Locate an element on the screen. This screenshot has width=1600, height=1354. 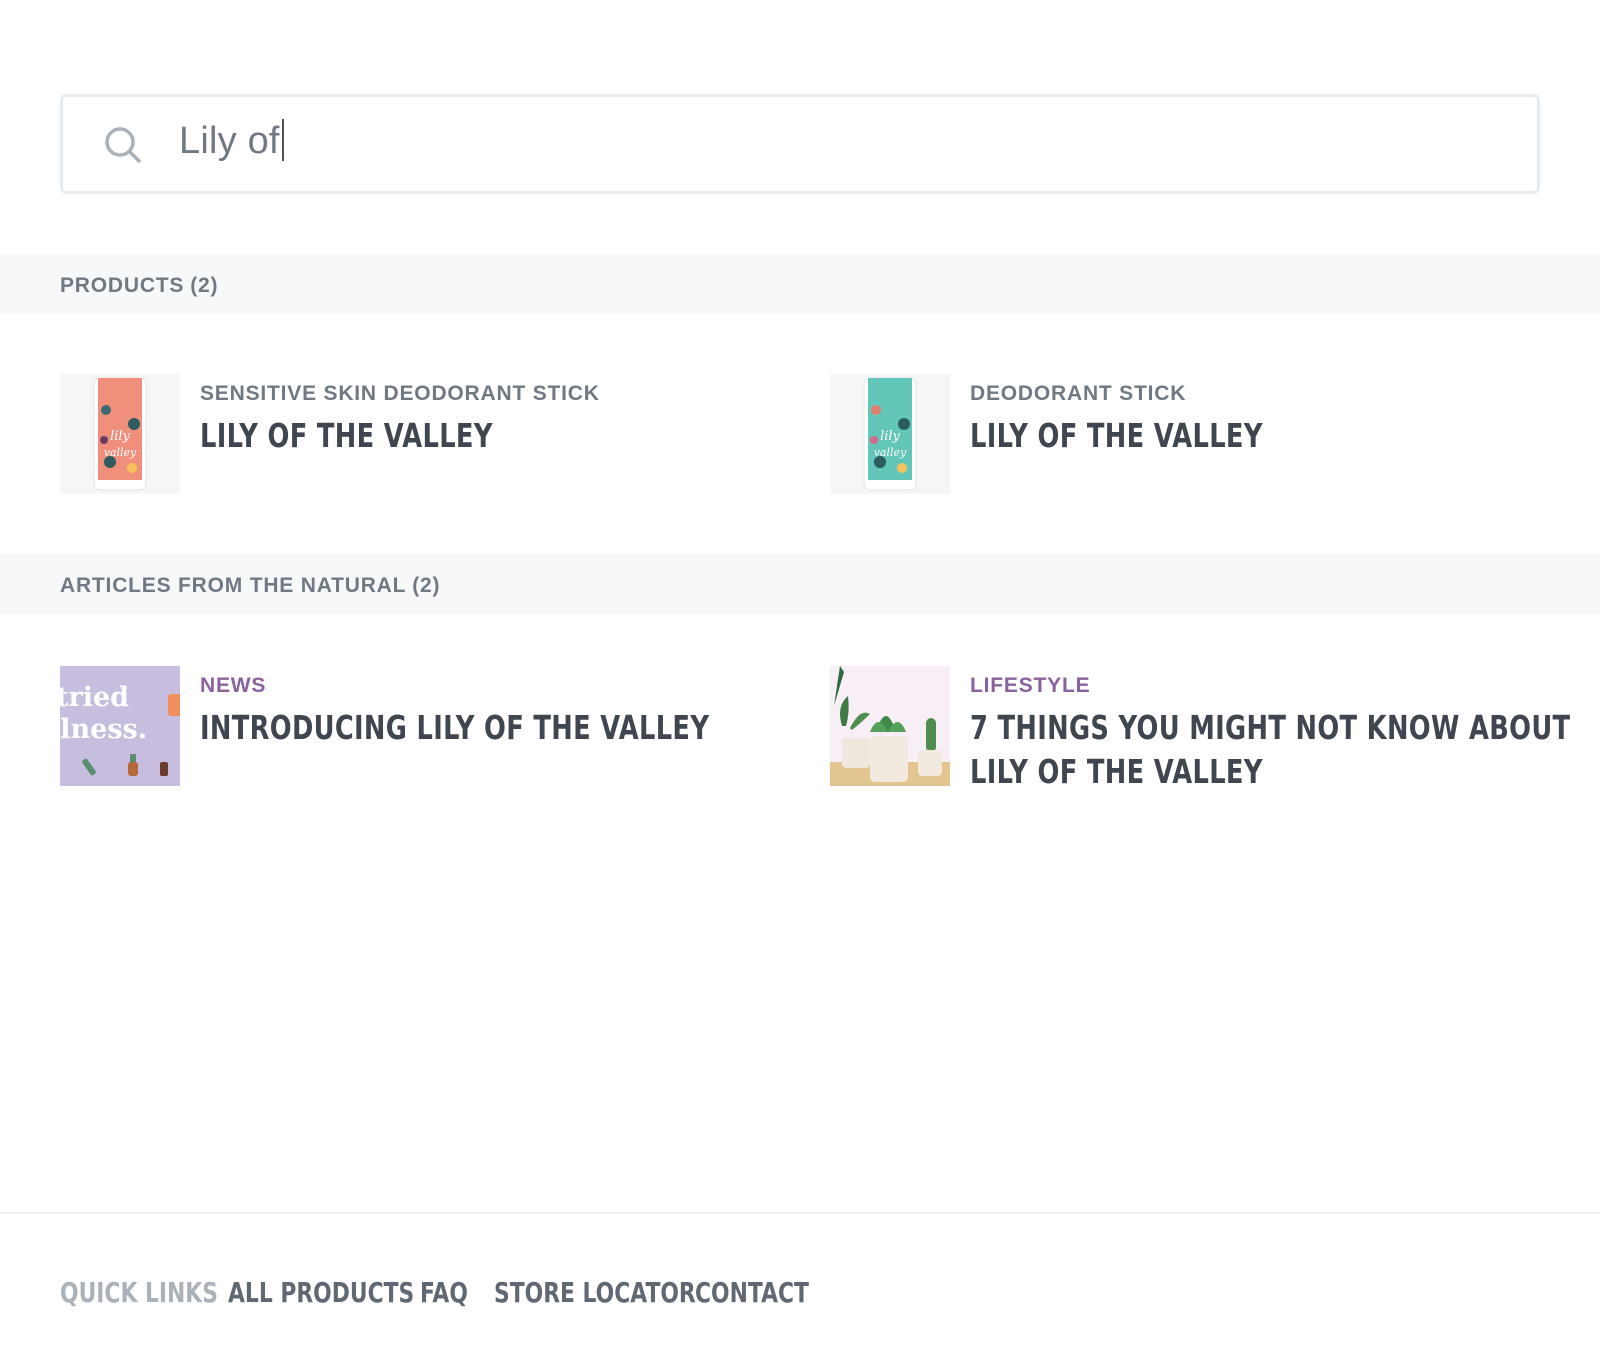
search-box: Lily of is located at coordinates (800, 144).